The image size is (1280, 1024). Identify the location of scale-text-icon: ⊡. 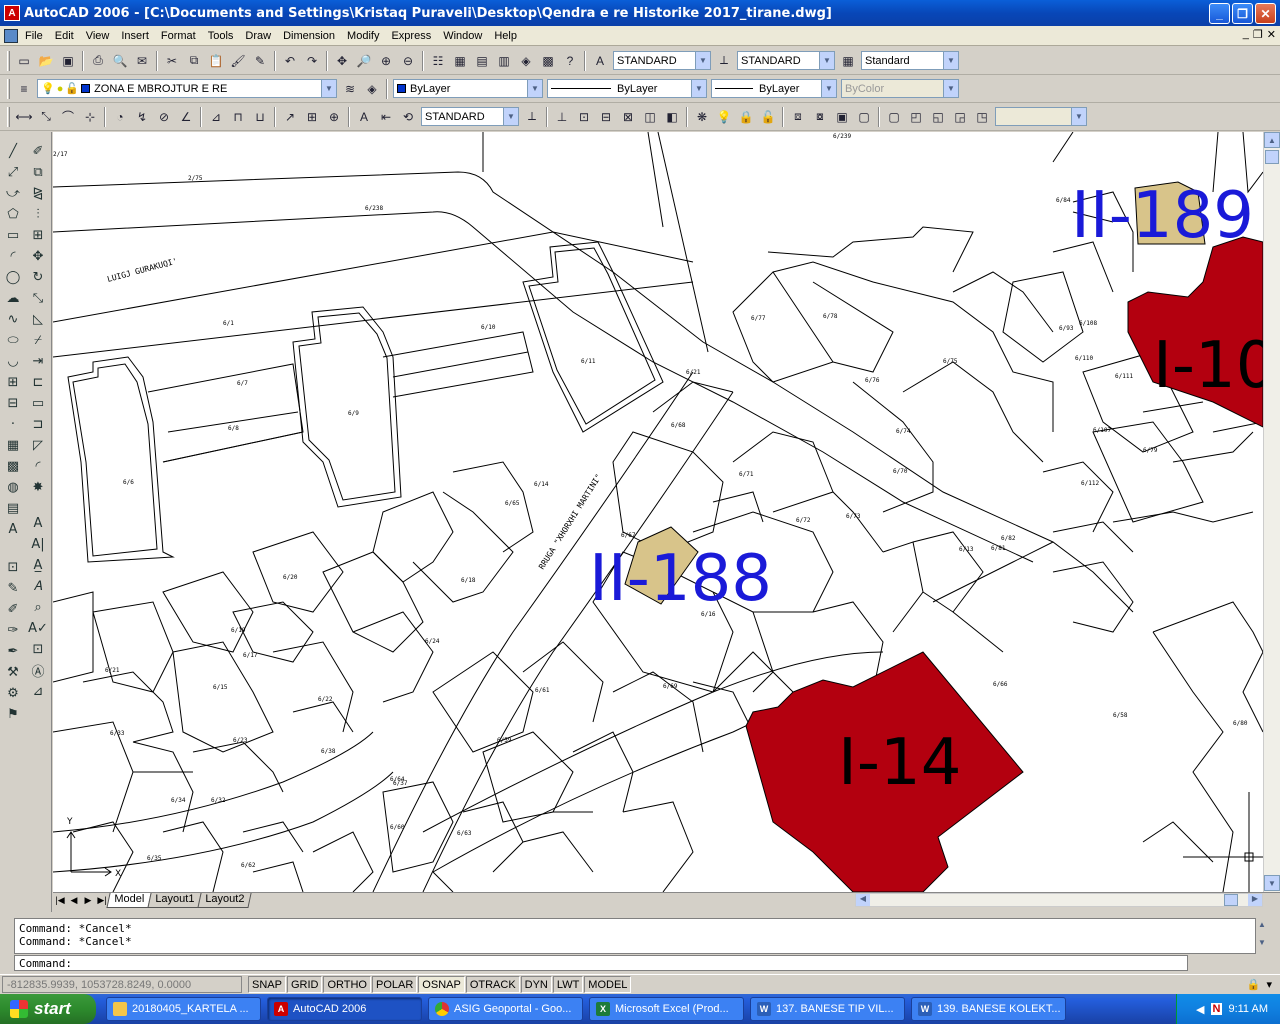
(38, 649).